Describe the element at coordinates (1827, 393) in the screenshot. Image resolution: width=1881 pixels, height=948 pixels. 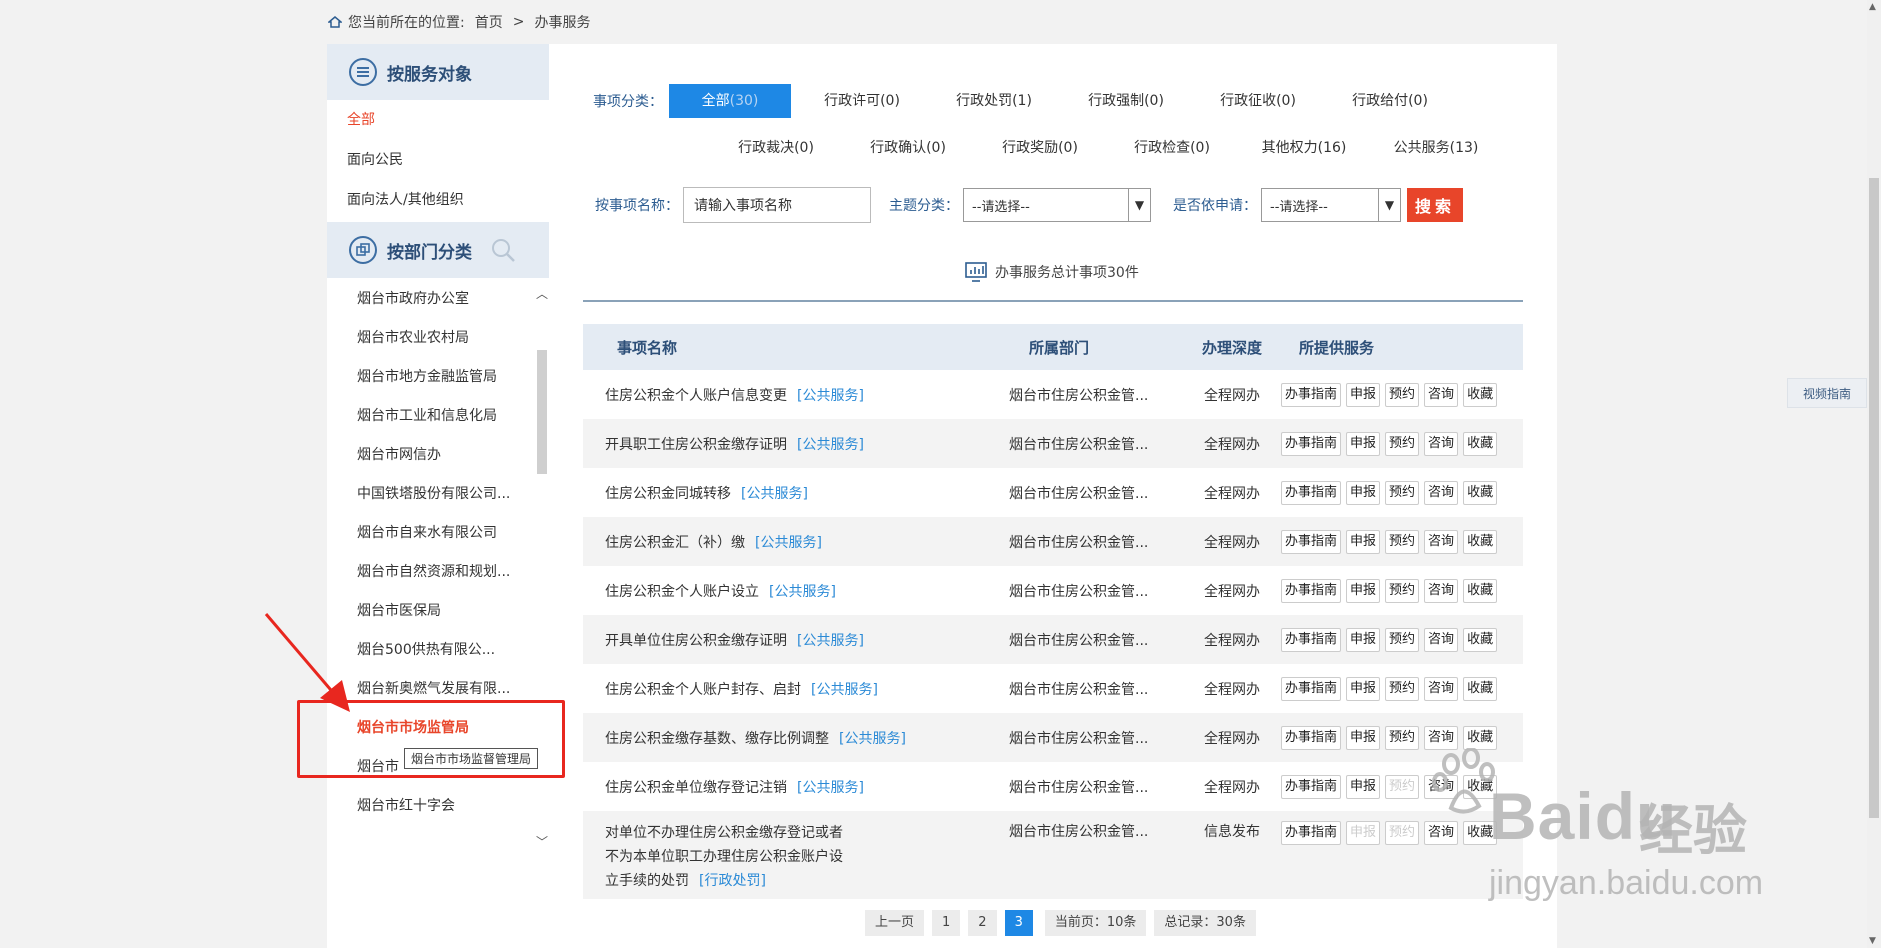
I see `video-guide-button: 视频指南` at that location.